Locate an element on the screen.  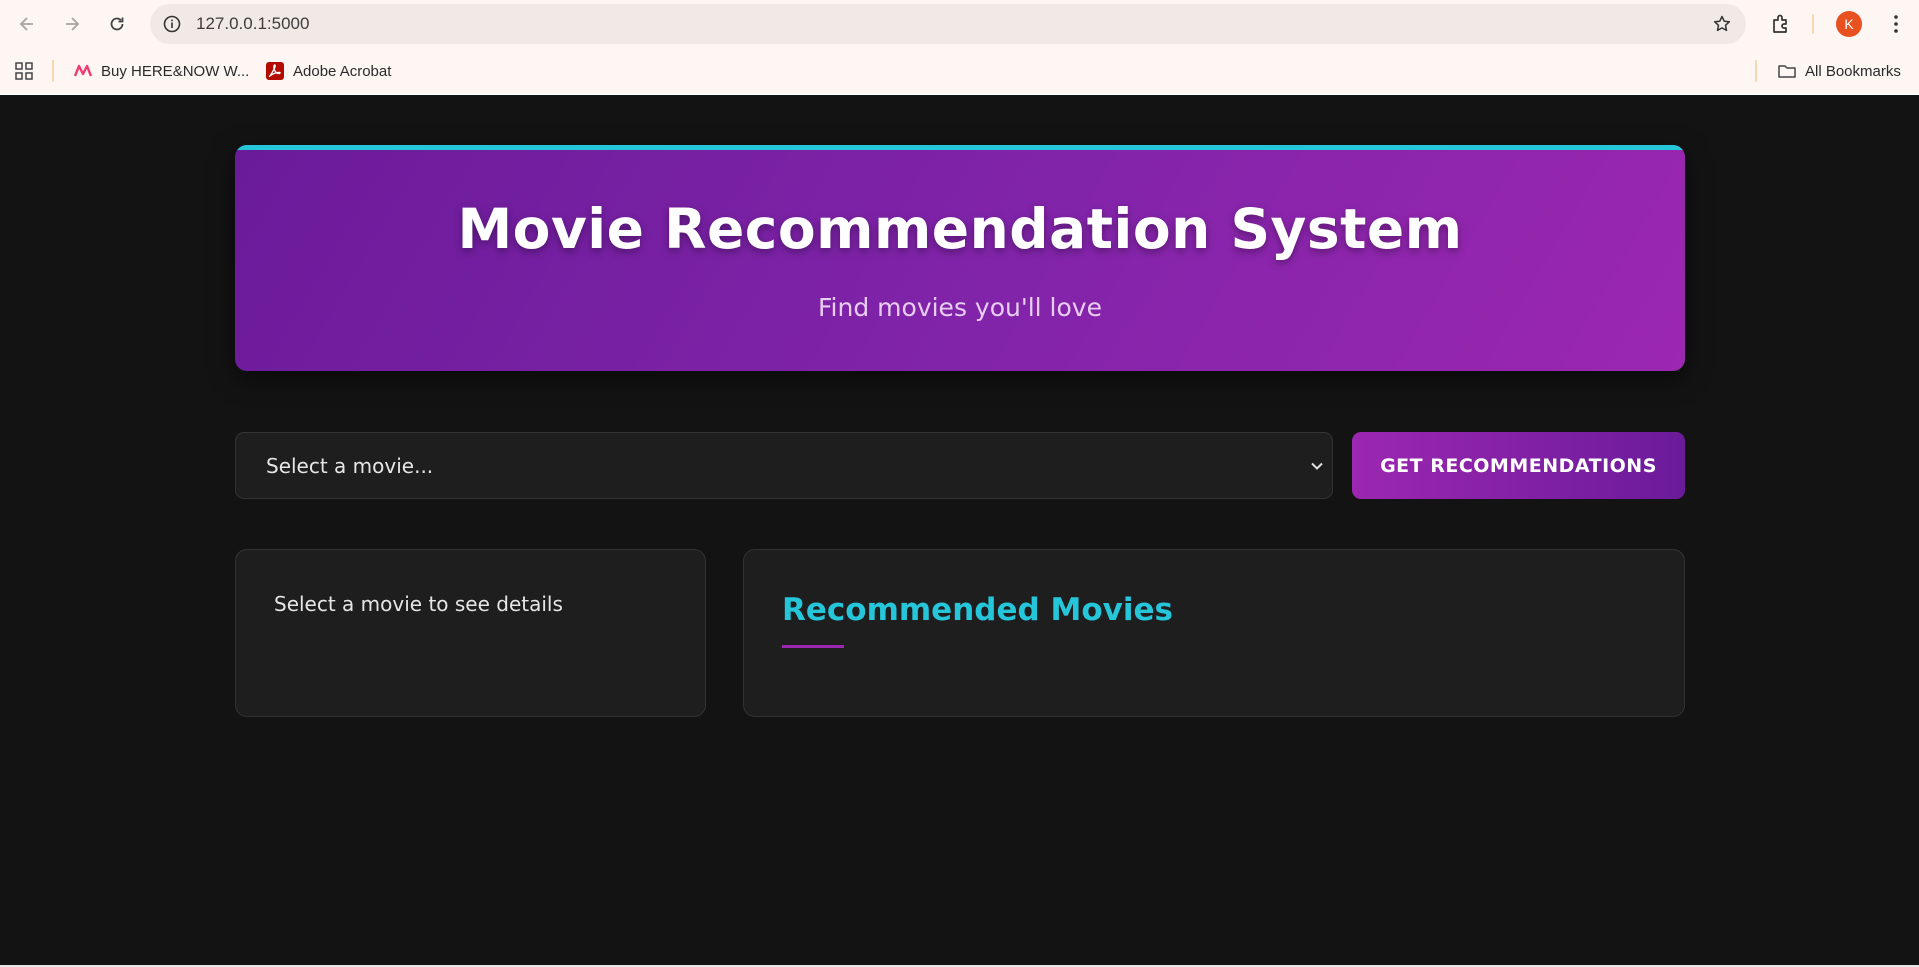
details-placeholder-text: Select a movie to see details is located at coordinates (418, 604).